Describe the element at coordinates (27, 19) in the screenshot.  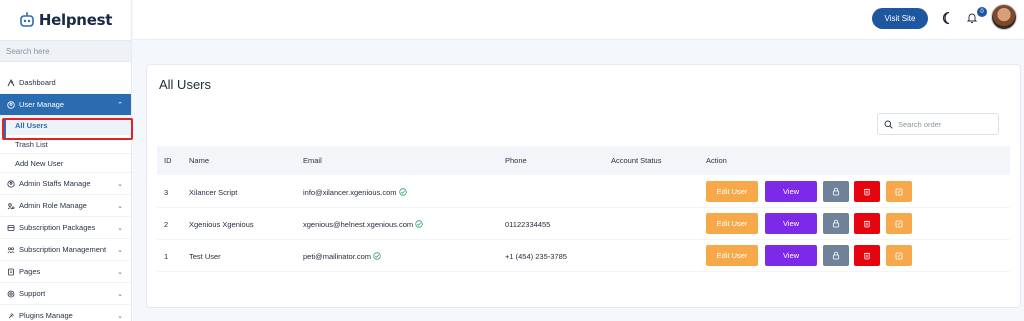
I see `robot-logo-icon` at that location.